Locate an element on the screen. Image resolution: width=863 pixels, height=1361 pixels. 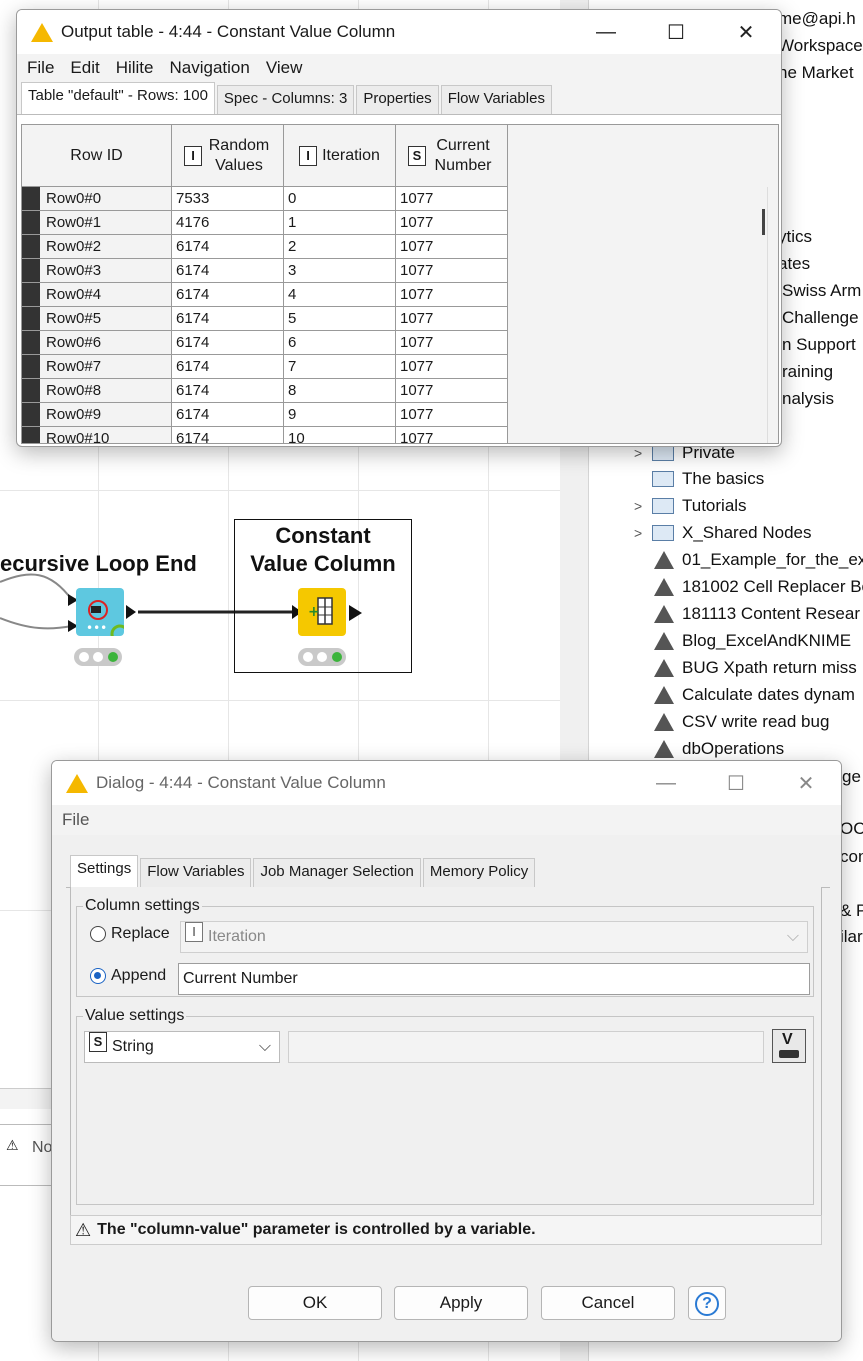
append-radio: Append is located at coordinates (128, 976).